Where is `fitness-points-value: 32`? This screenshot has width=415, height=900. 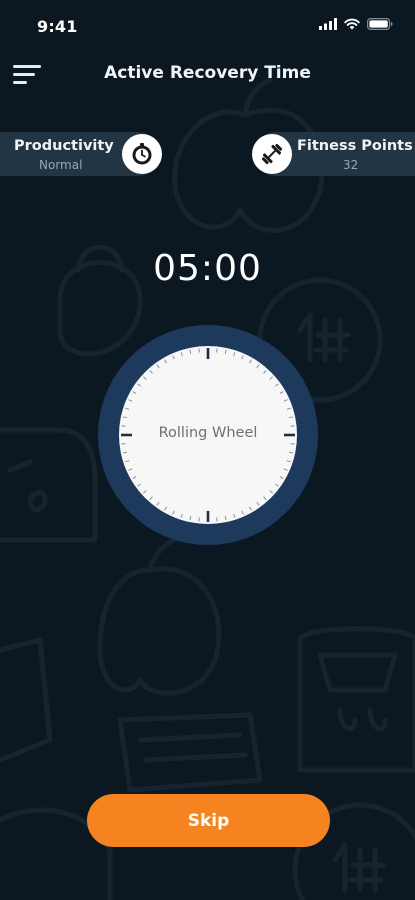
fitness-points-value: 32 is located at coordinates (351, 165).